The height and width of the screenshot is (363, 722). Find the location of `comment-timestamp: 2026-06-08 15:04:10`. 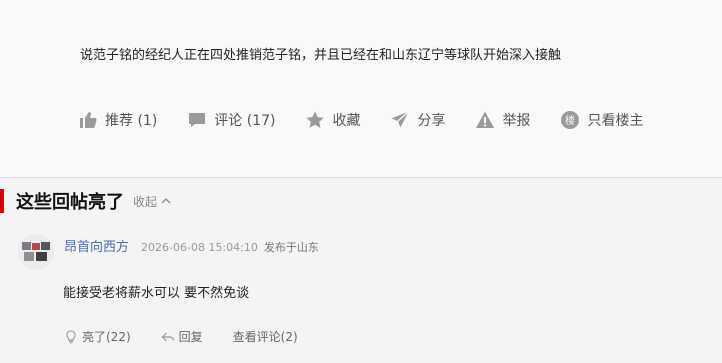

comment-timestamp: 2026-06-08 15:04:10 is located at coordinates (199, 247).